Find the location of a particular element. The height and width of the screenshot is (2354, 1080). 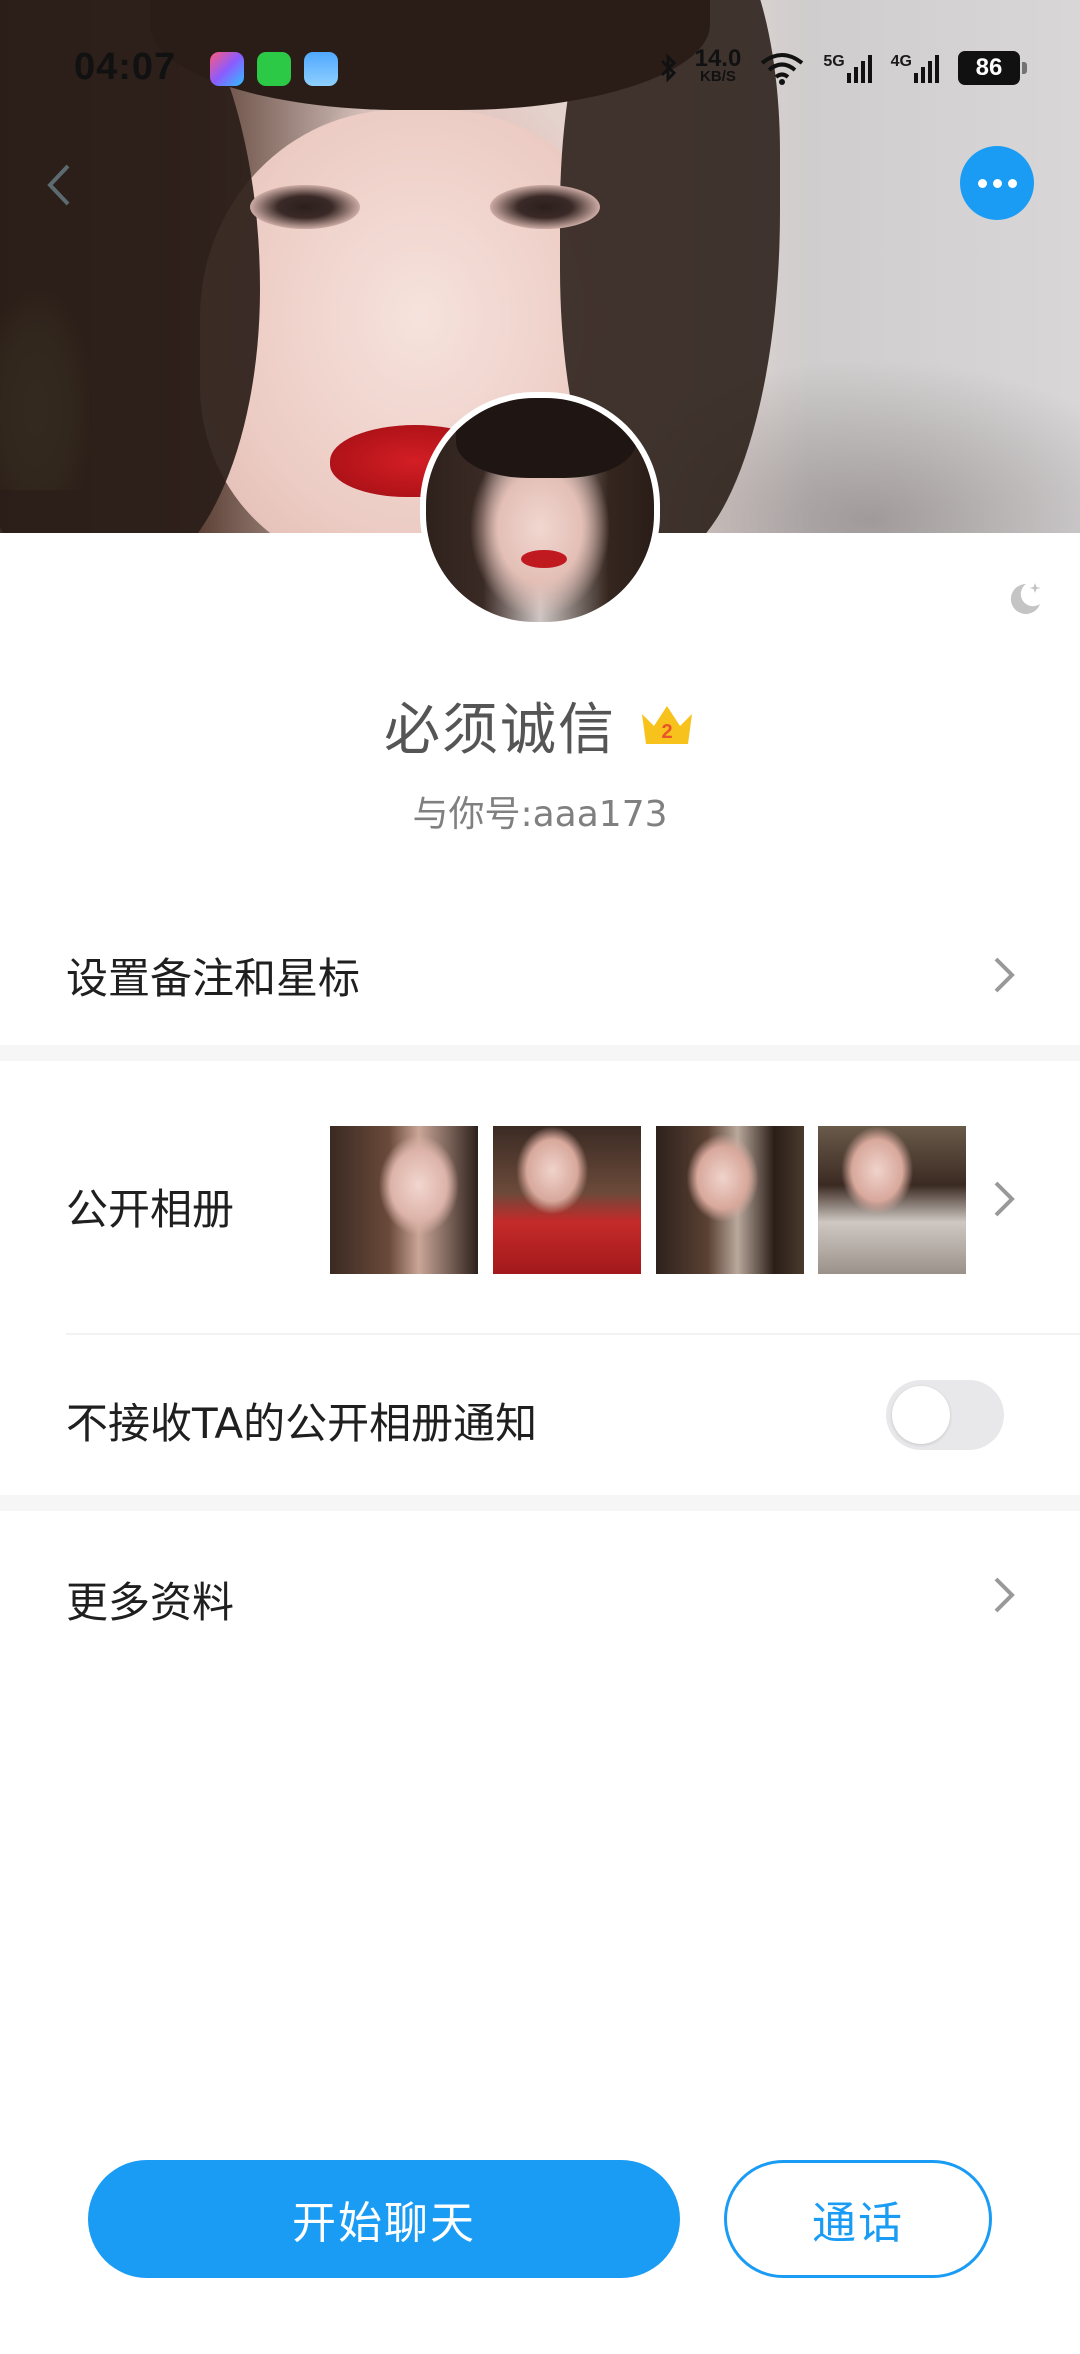

album-label: 公开相册 is located at coordinates (150, 1209).